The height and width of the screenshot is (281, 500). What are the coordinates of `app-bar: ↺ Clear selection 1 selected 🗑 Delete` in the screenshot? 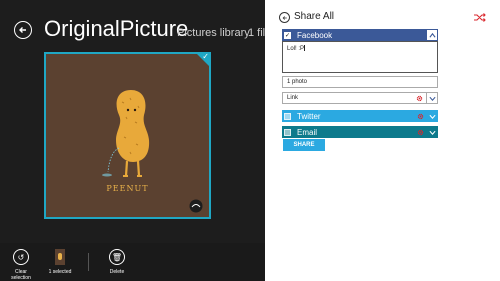 It's located at (132, 262).